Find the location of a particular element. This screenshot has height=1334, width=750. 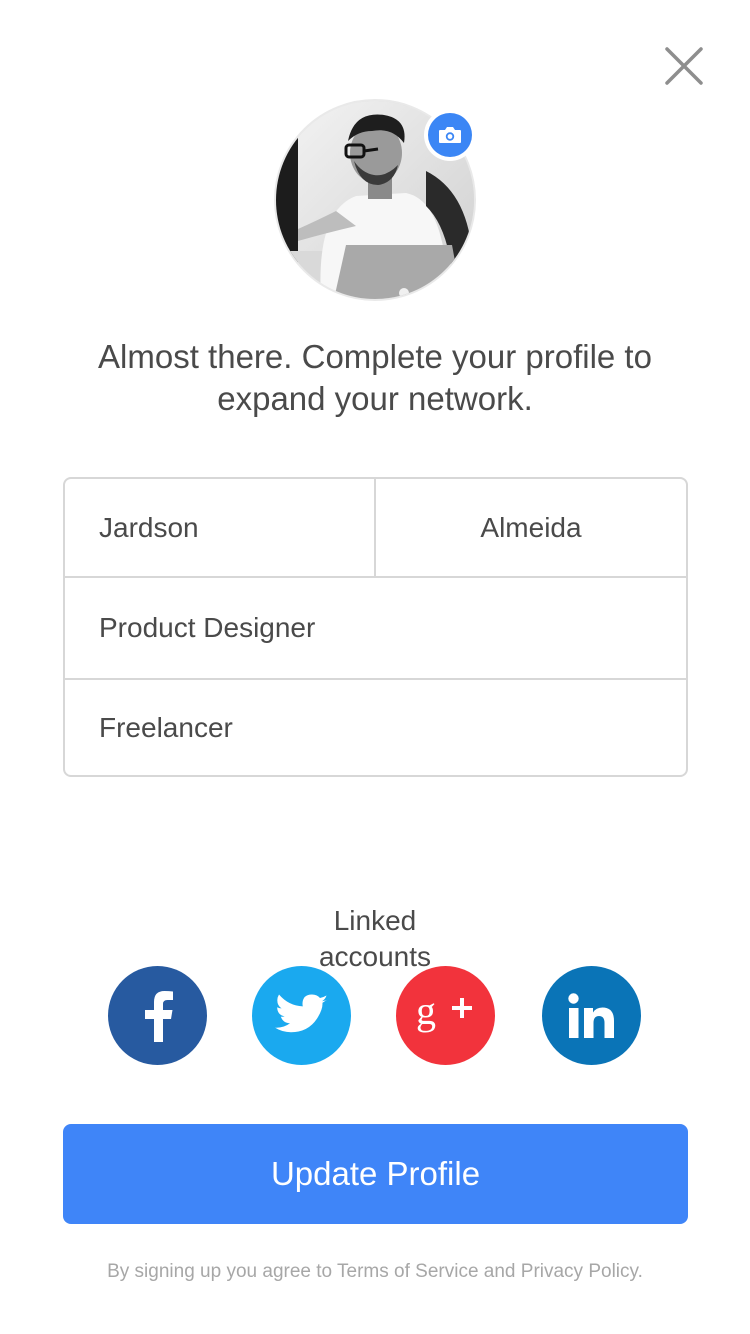

employment-row: Freelancer is located at coordinates (375, 727).